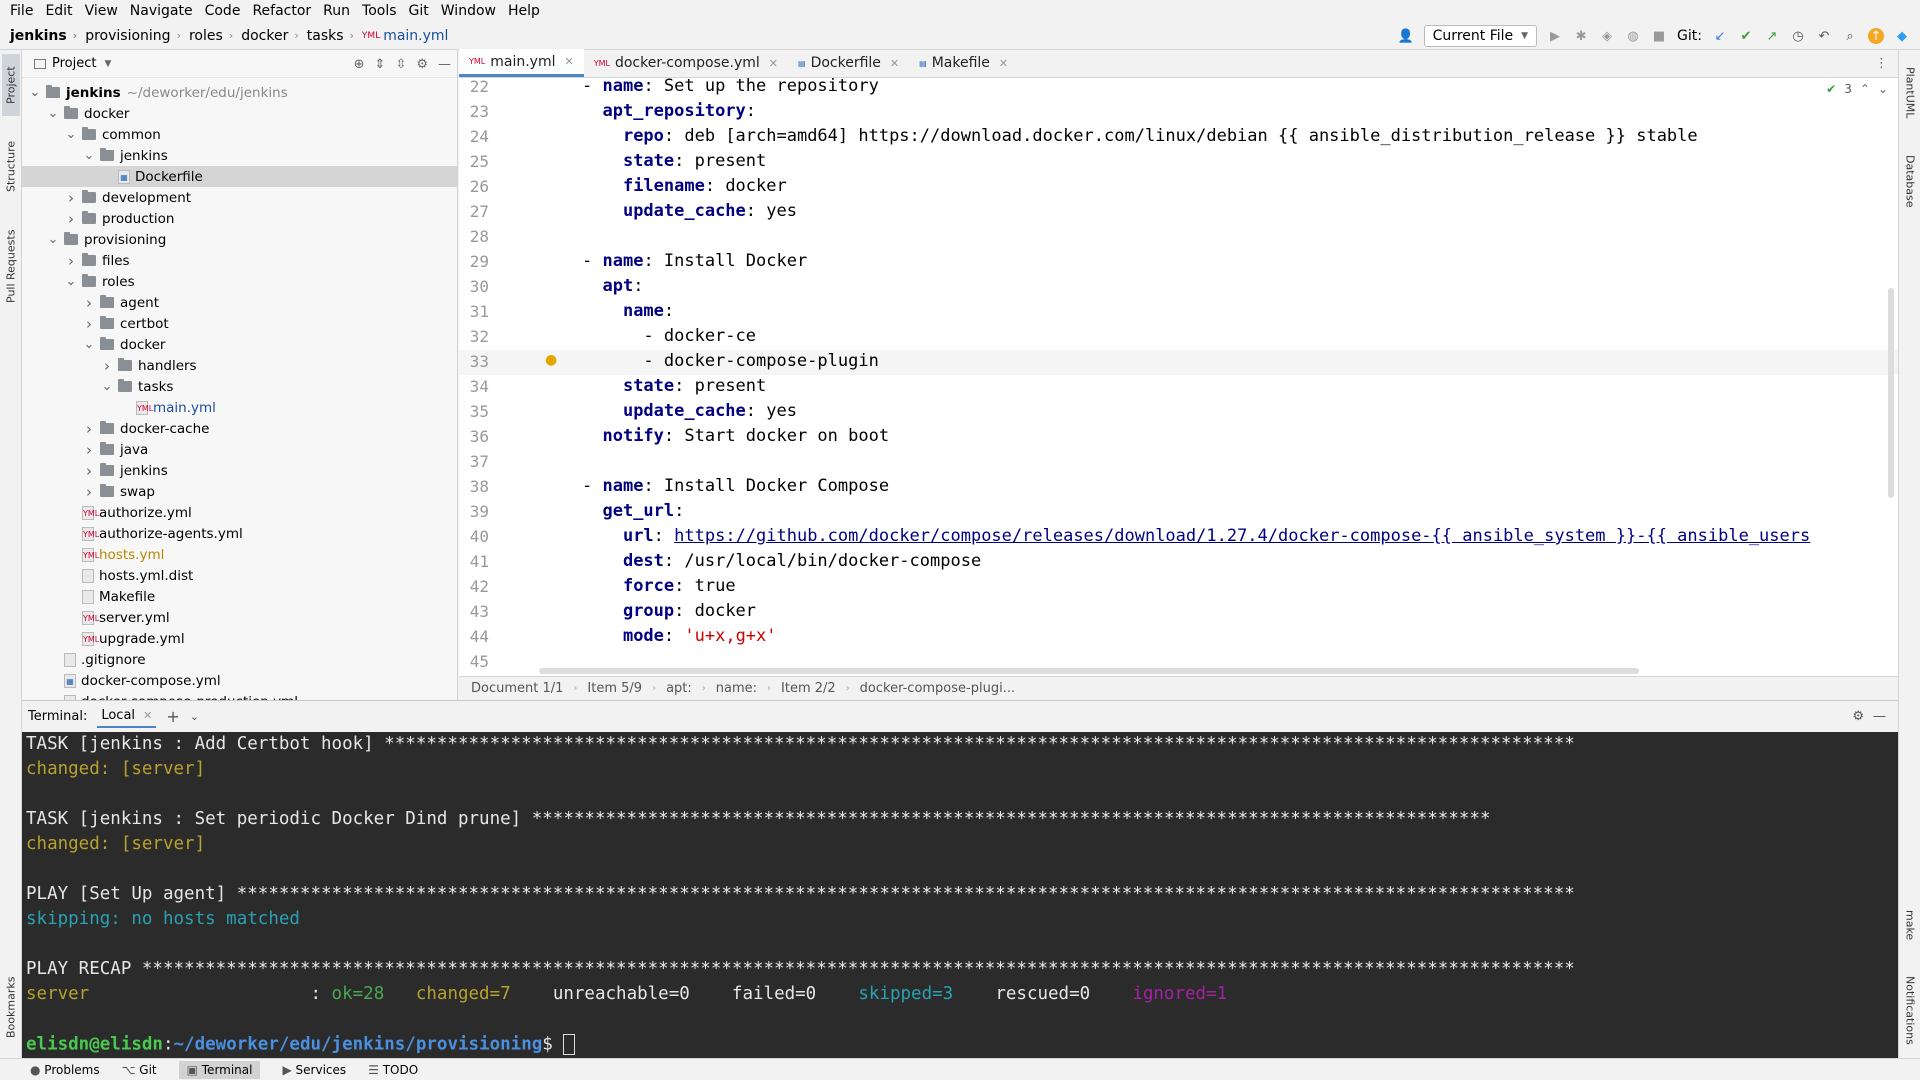  Describe the element at coordinates (1910, 1010) in the screenshot. I see `notifications-tool-tab: Notifications` at that location.